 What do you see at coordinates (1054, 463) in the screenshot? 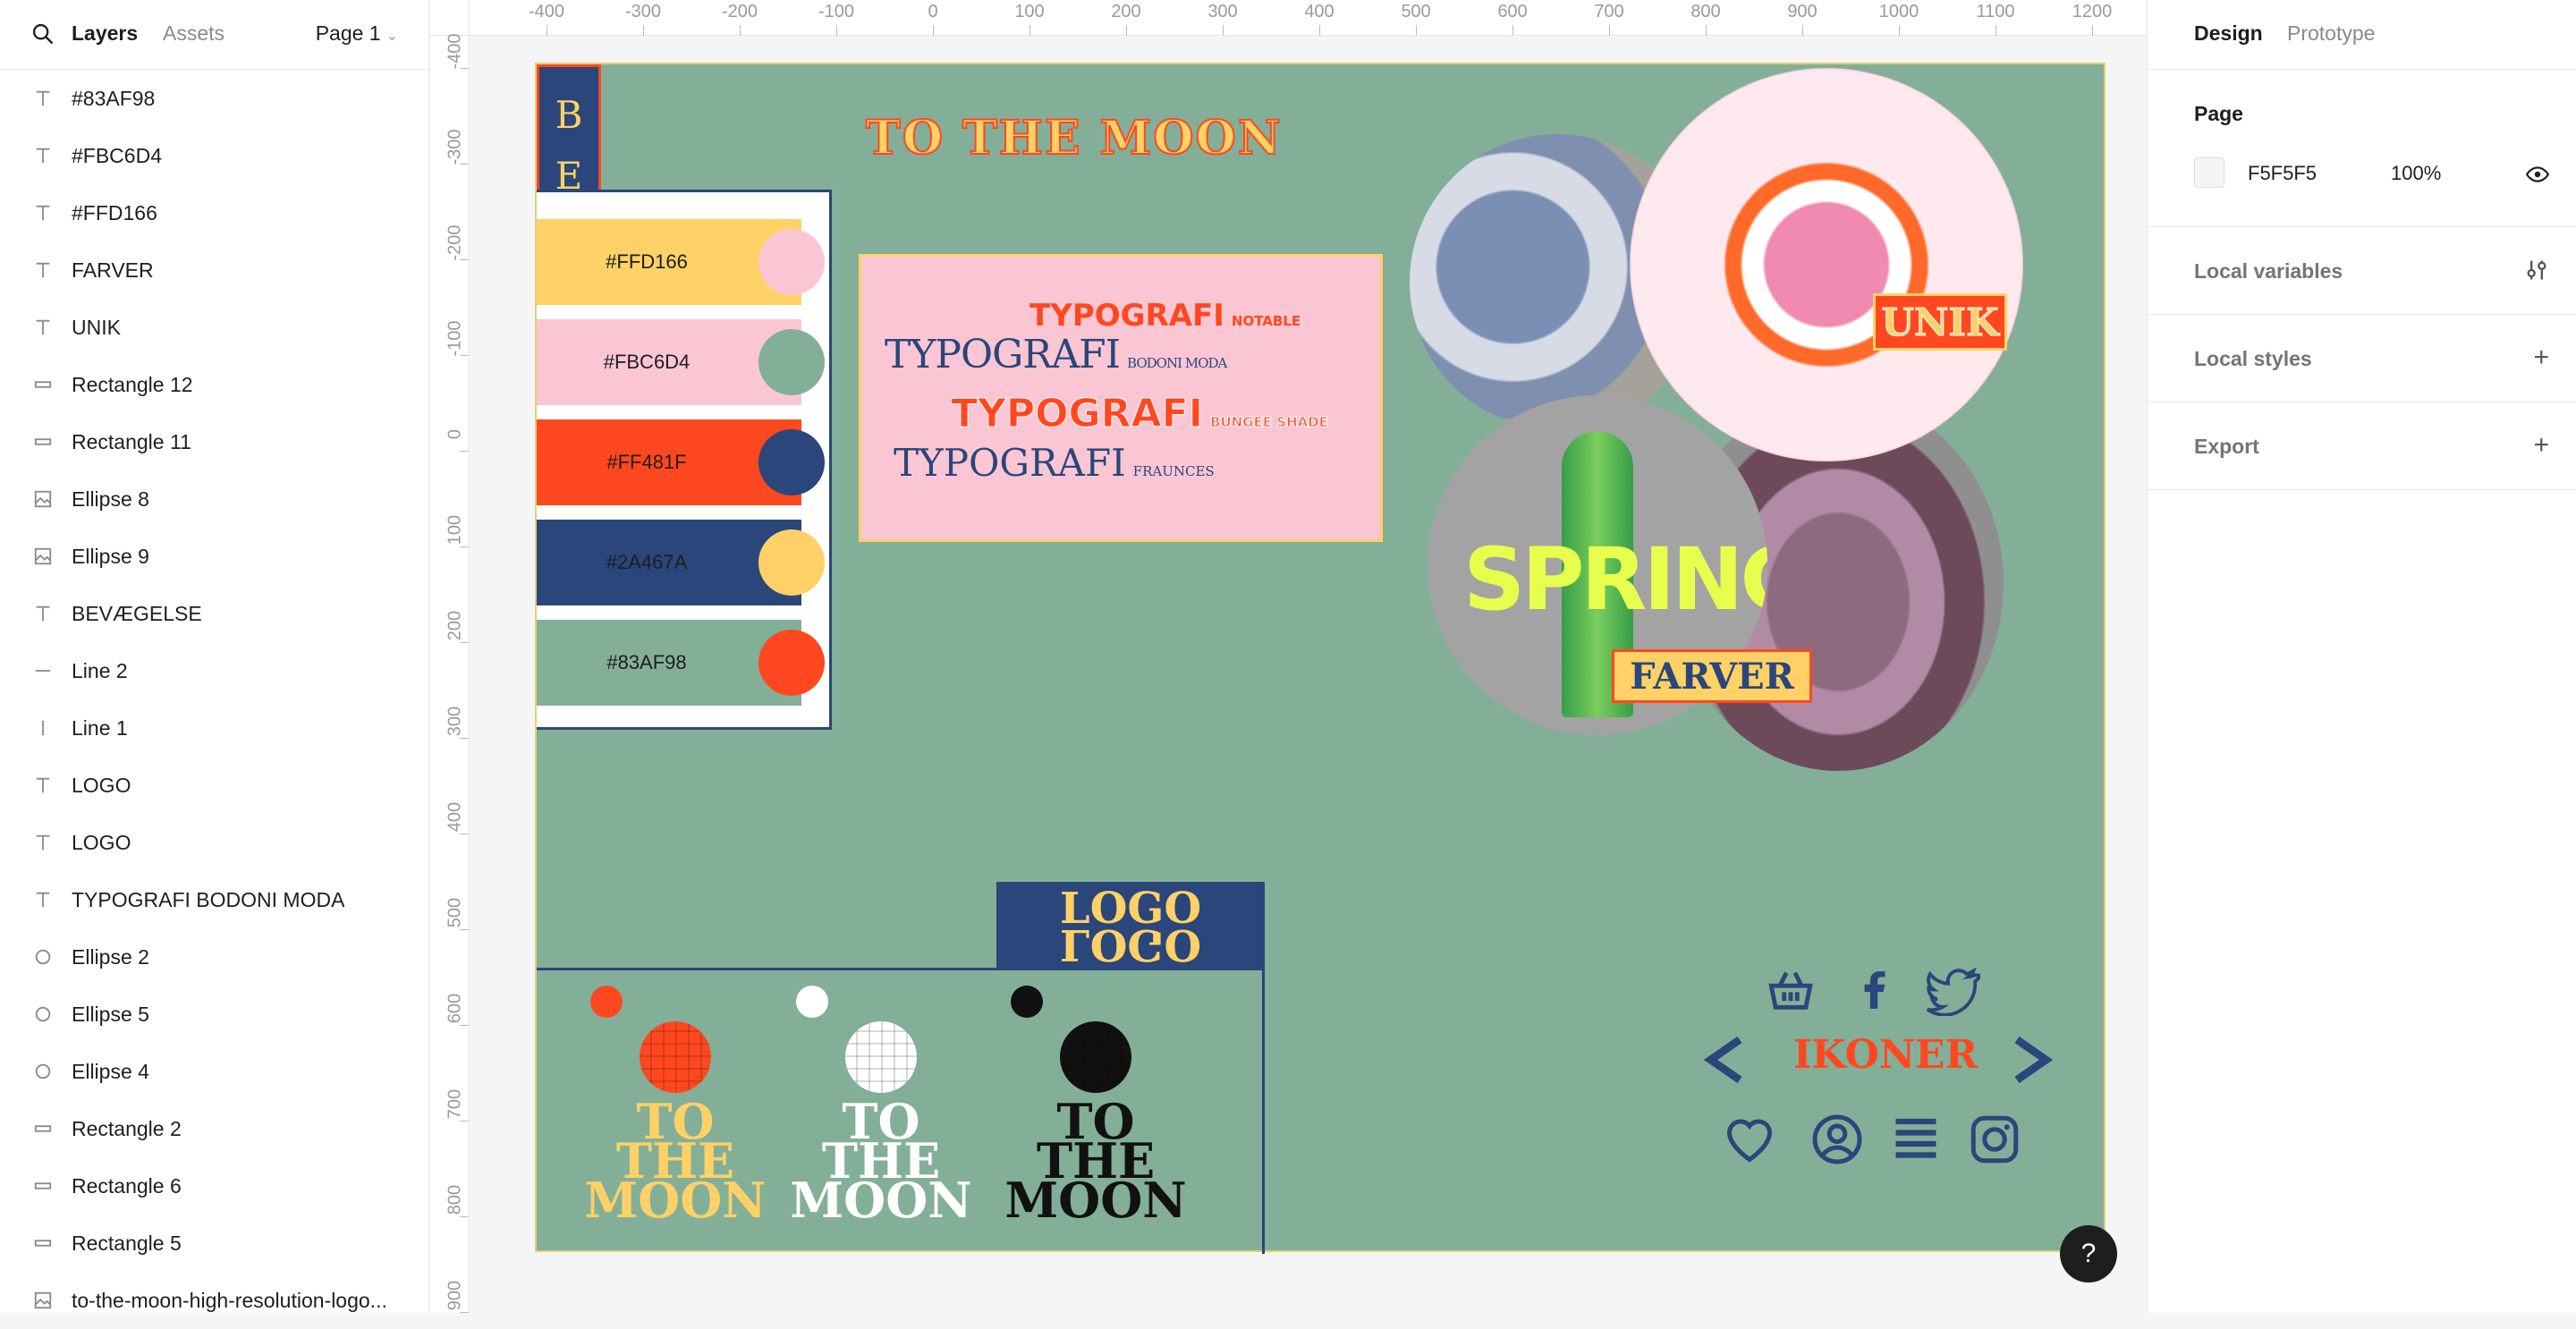
I see `typography-sample-fraunces: TYPOGRAFI FRAUNCES` at bounding box center [1054, 463].